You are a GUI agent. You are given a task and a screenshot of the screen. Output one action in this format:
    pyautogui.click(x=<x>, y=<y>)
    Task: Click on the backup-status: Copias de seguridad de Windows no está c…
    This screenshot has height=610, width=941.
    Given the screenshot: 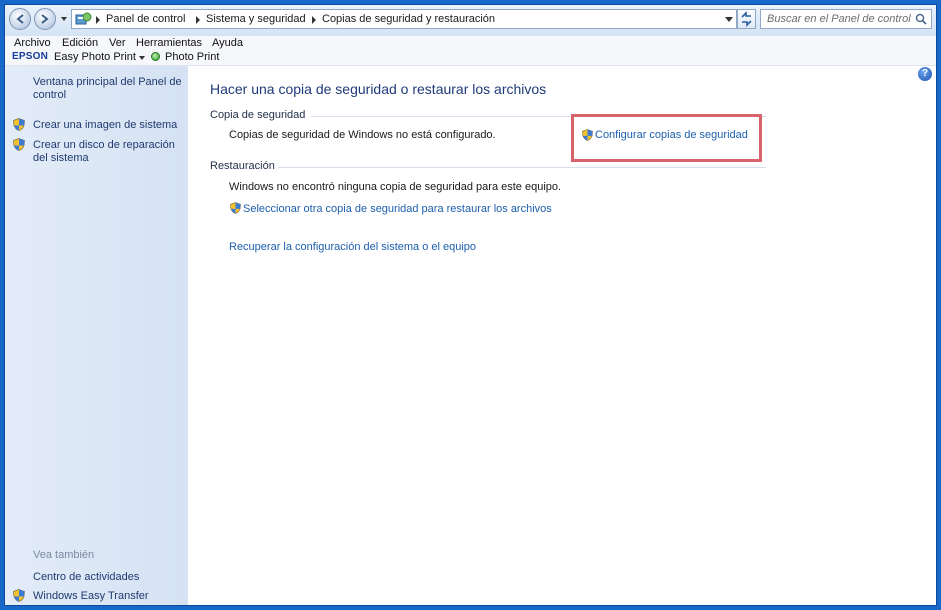 What is the action you would take?
    pyautogui.click(x=362, y=135)
    